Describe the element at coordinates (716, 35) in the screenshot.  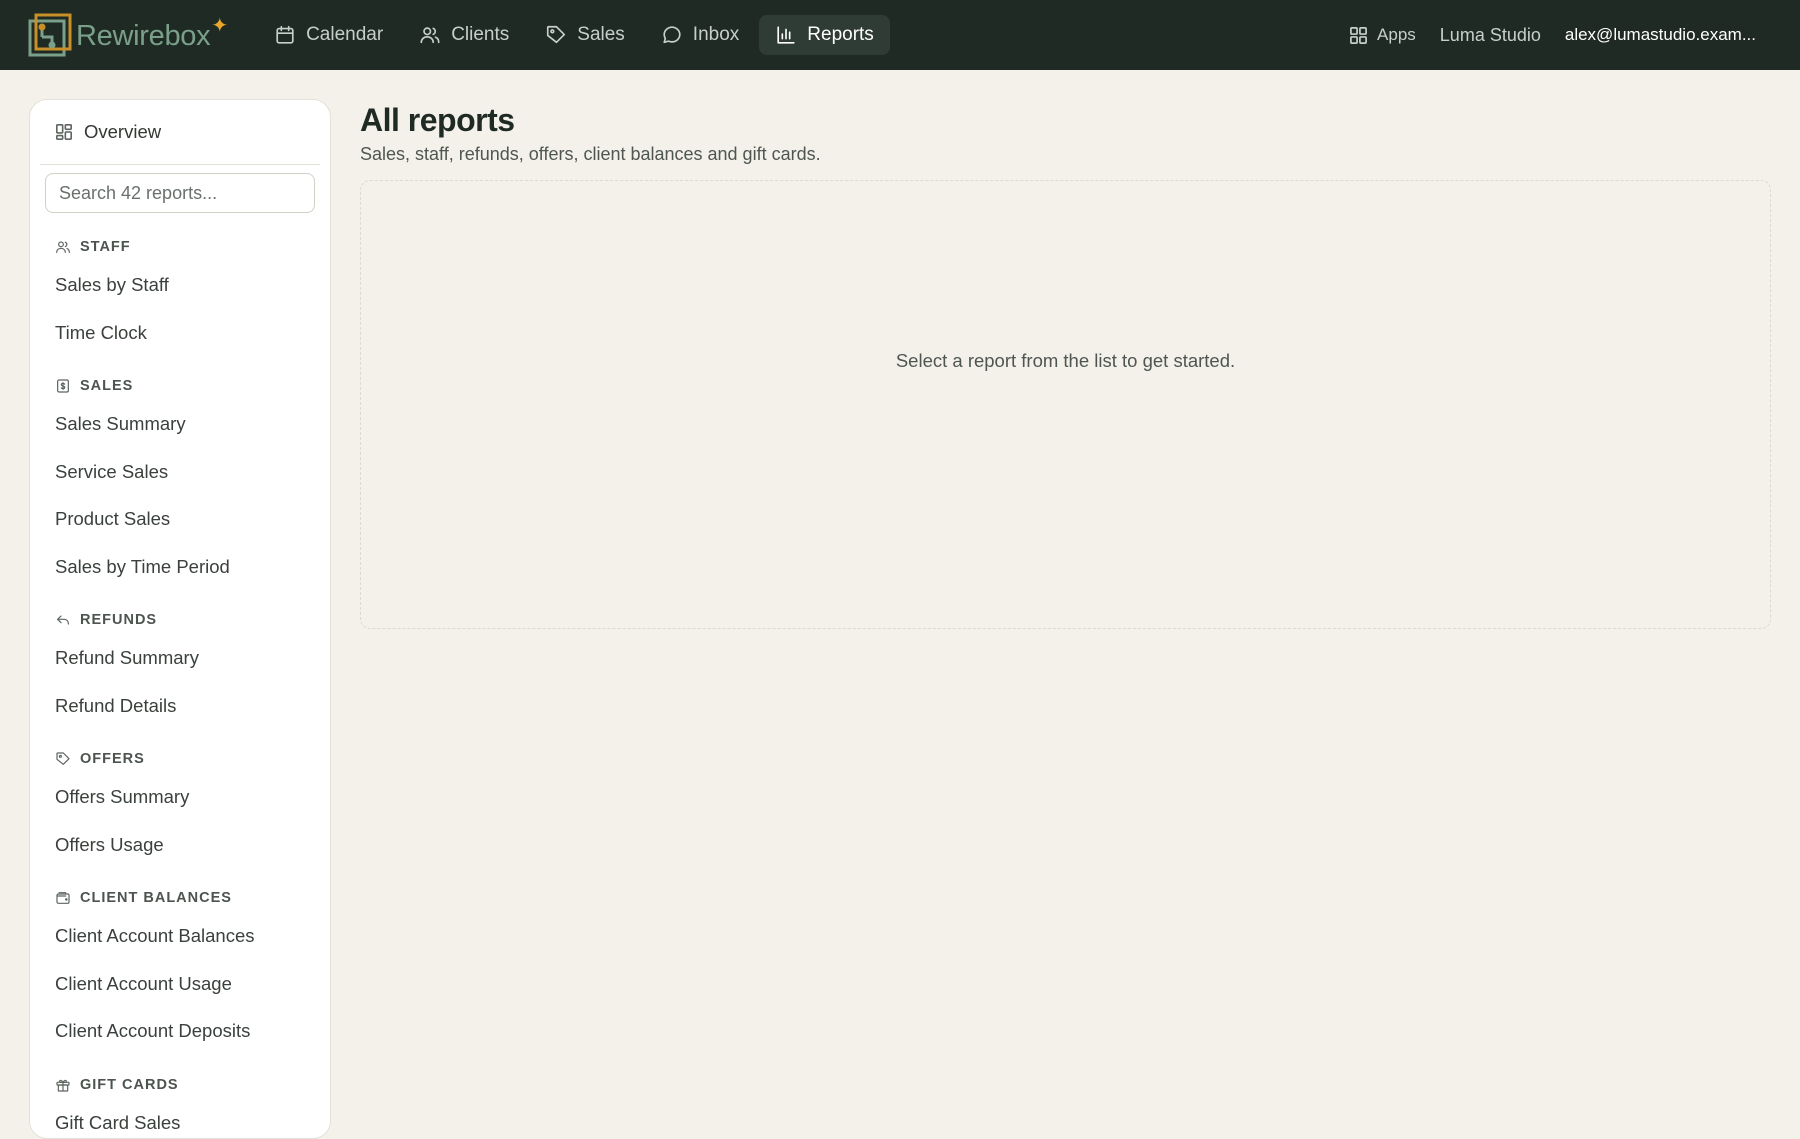
I see `nav-inbox-label: Inbox` at that location.